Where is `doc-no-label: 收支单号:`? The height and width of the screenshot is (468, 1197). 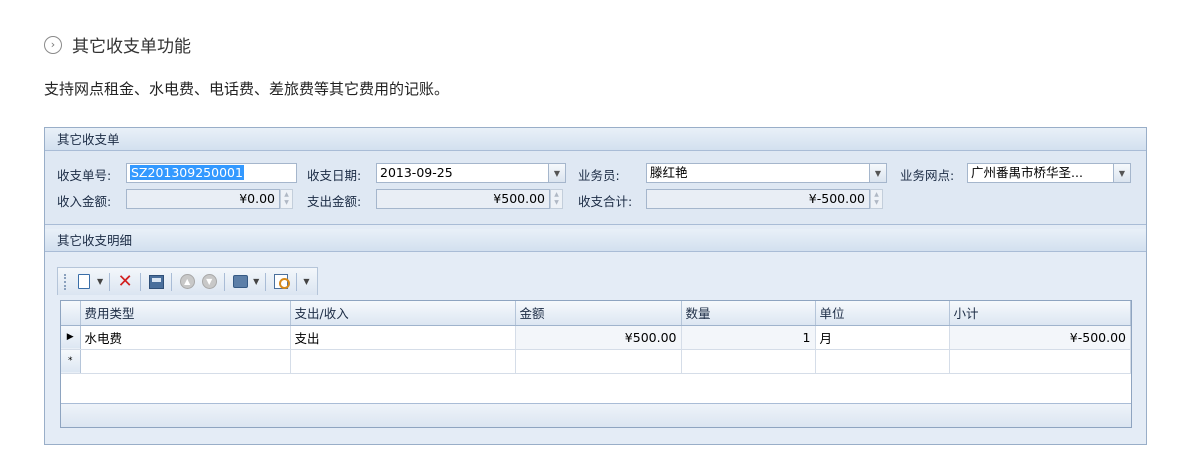
doc-no-label: 收支单号: is located at coordinates (84, 175).